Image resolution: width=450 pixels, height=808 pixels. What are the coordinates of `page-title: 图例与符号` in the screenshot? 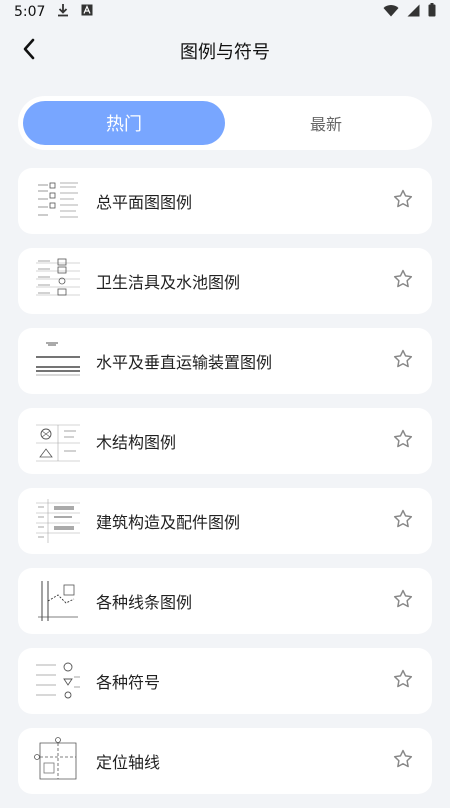 It's located at (225, 52).